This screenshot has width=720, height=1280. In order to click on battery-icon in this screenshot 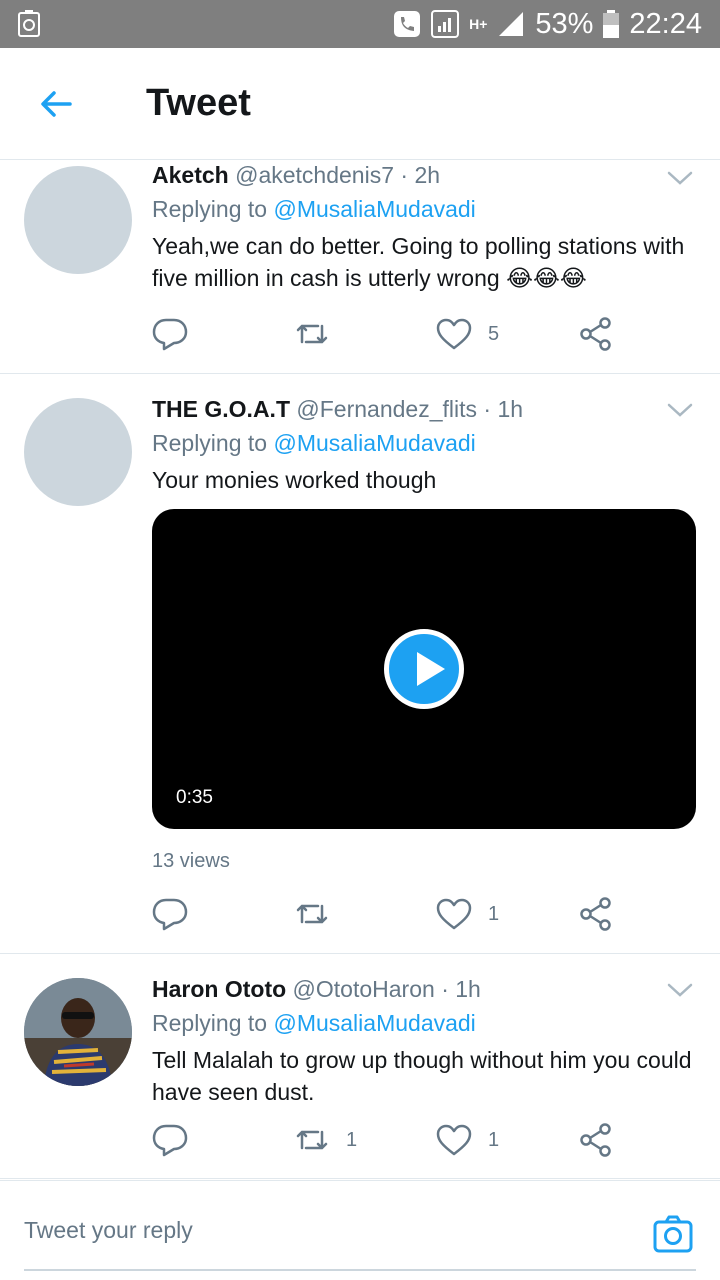, I will do `click(611, 24)`.